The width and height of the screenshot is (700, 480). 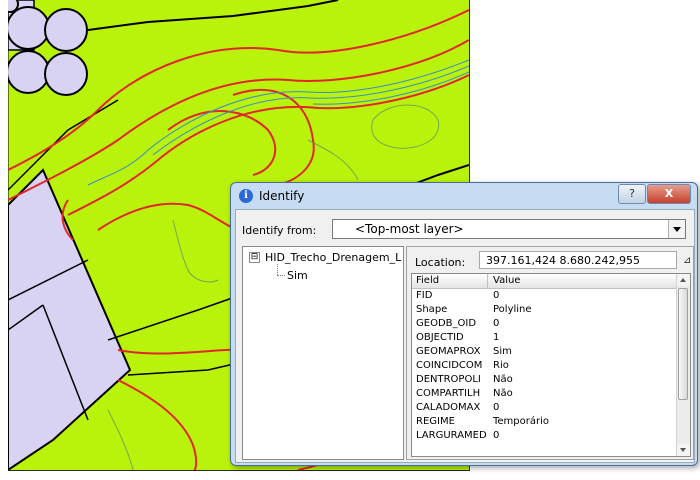 What do you see at coordinates (544, 296) in the screenshot?
I see `table-row: FID 0` at bounding box center [544, 296].